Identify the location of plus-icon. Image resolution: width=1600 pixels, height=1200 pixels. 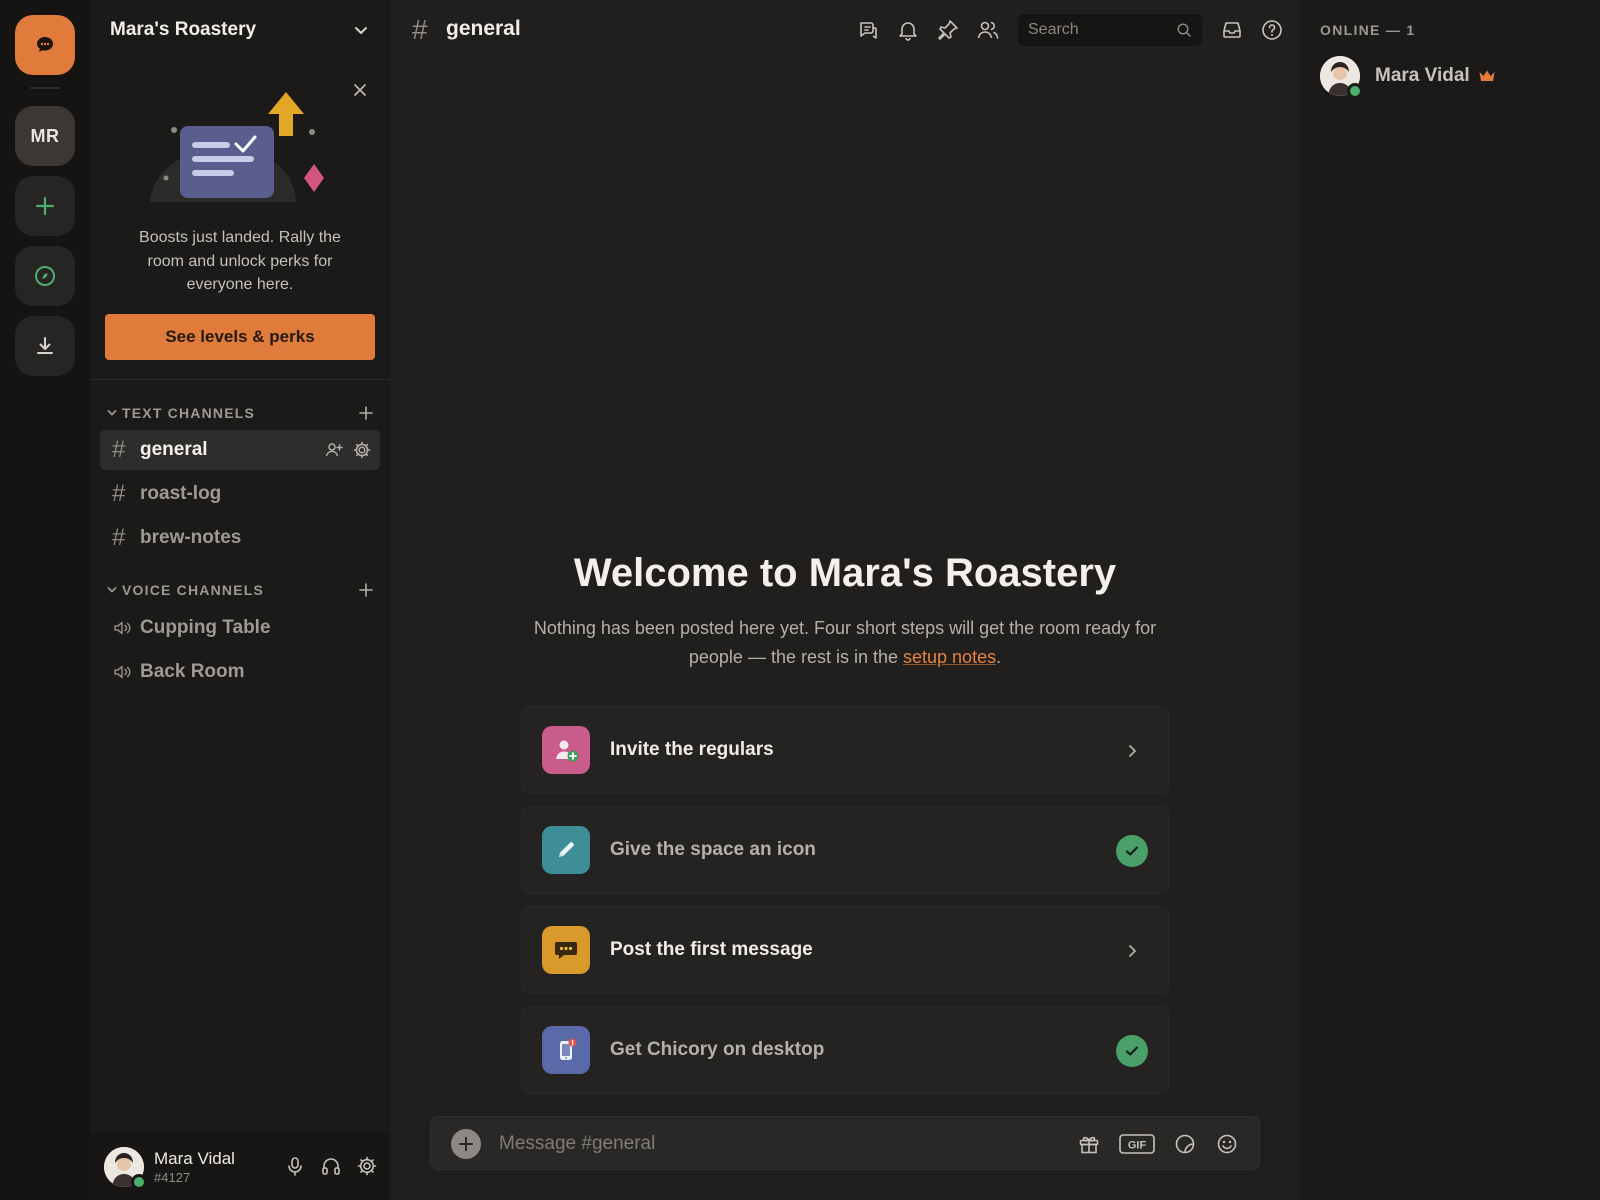
(45, 206).